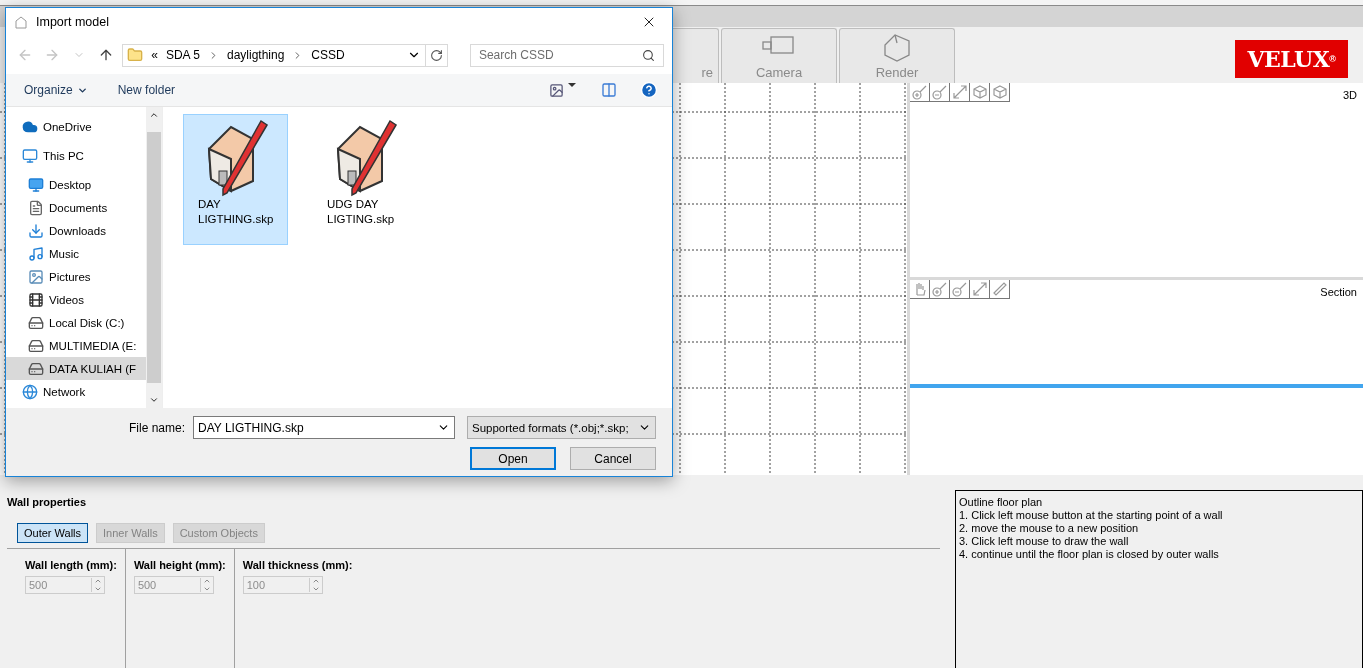  Describe the element at coordinates (1089, 554) in the screenshot. I see `instruction-line: 4. continue until the floor plan is closed by outer walls` at that location.